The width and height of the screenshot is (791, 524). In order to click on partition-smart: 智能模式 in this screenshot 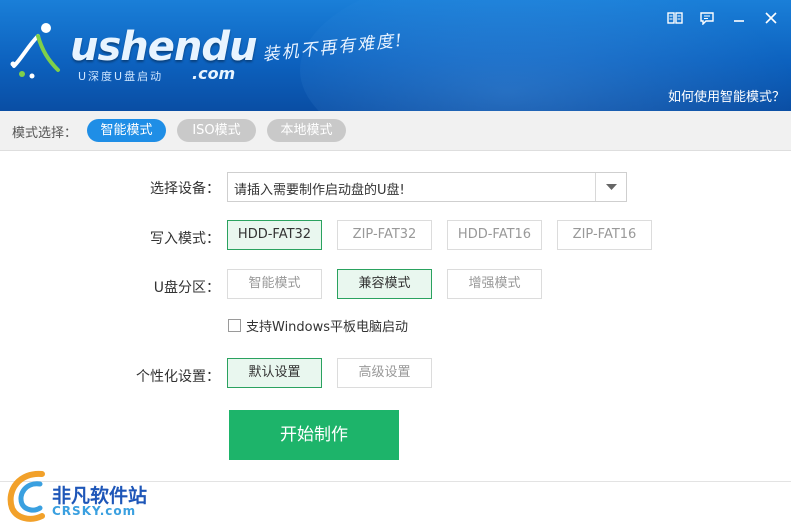, I will do `click(274, 284)`.